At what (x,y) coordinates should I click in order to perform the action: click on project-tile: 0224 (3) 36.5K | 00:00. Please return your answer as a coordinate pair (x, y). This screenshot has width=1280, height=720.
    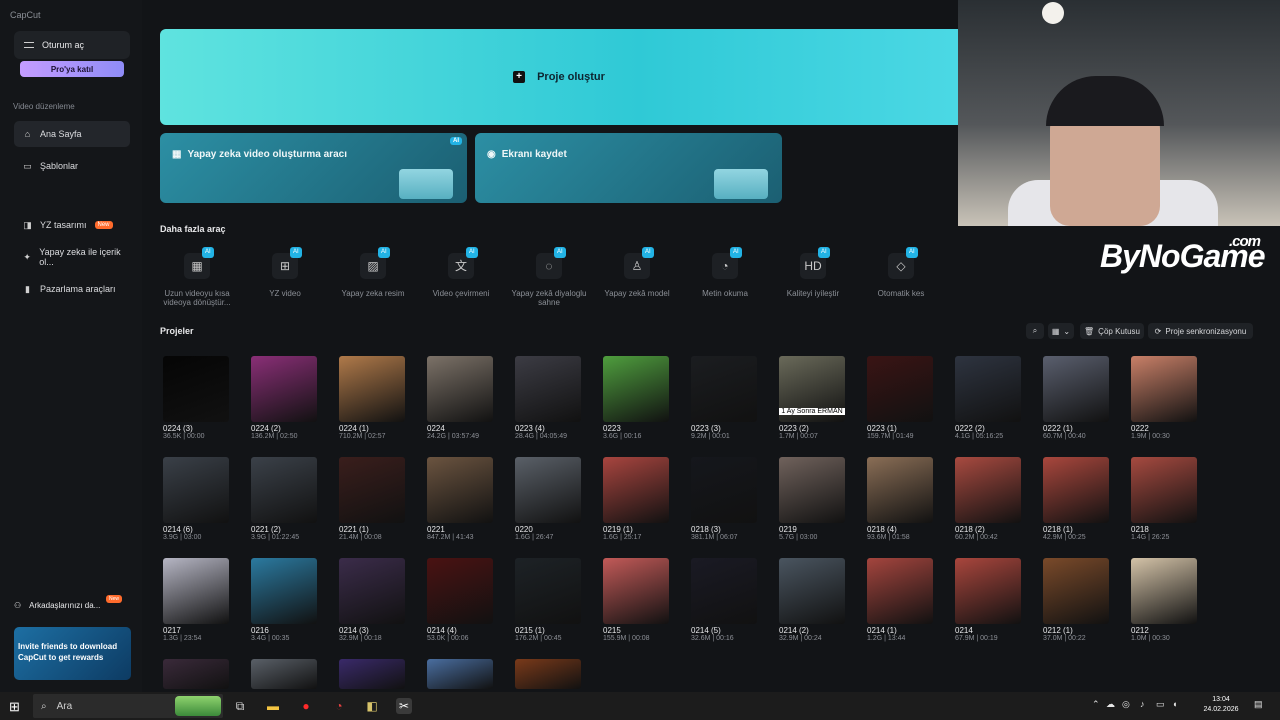
    Looking at the image, I should click on (196, 398).